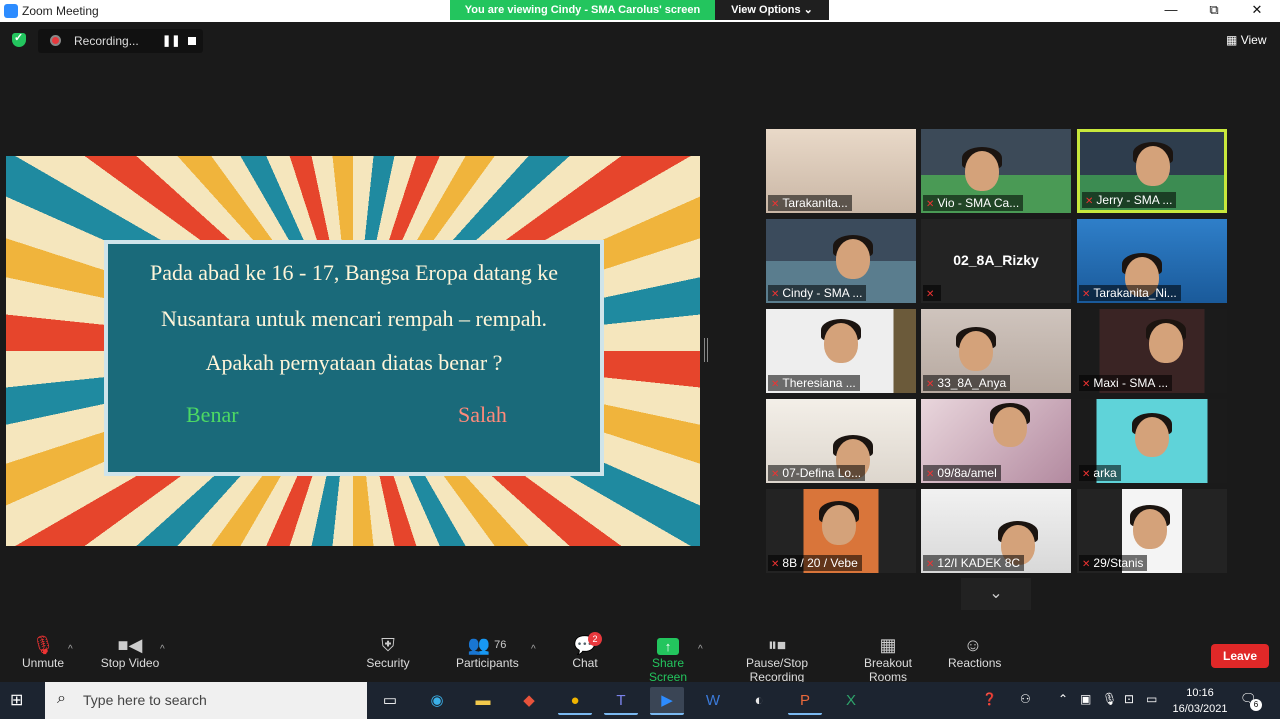  Describe the element at coordinates (1200, 709) in the screenshot. I see `clock-date: 16/03/2021` at that location.